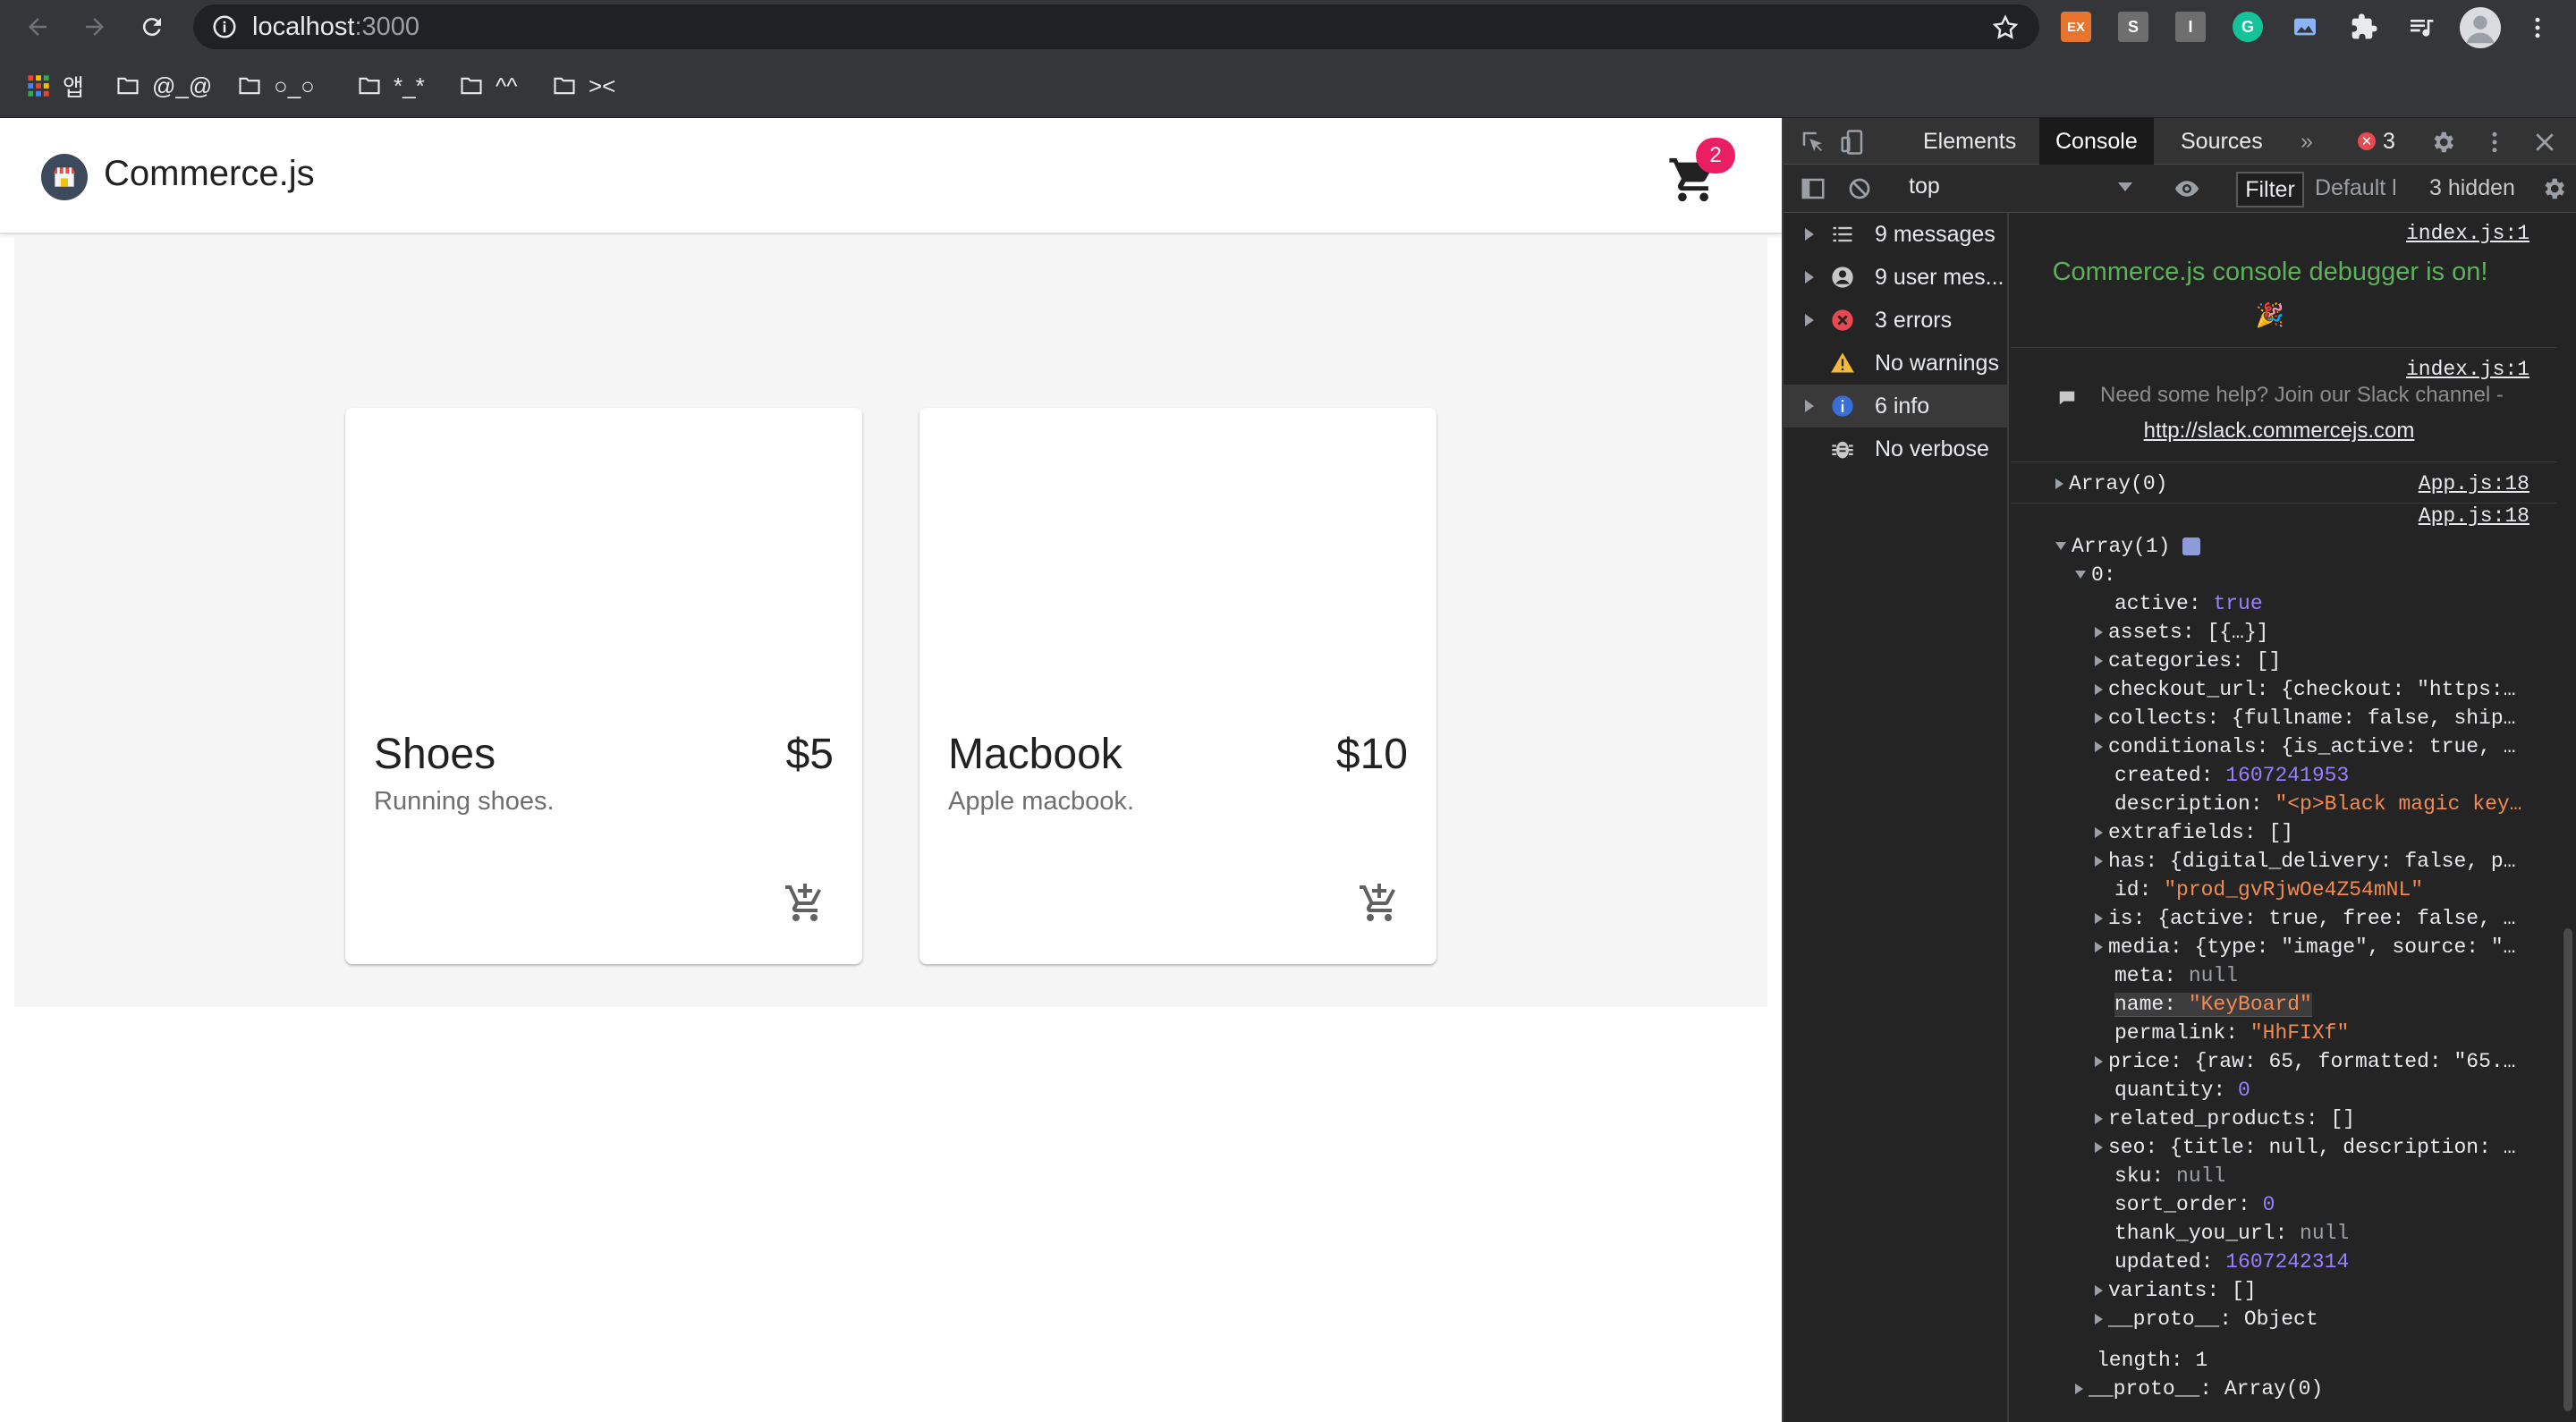 The height and width of the screenshot is (1422, 2576). Describe the element at coordinates (1116, 26) in the screenshot. I see `address-bar: localhost:3000` at that location.